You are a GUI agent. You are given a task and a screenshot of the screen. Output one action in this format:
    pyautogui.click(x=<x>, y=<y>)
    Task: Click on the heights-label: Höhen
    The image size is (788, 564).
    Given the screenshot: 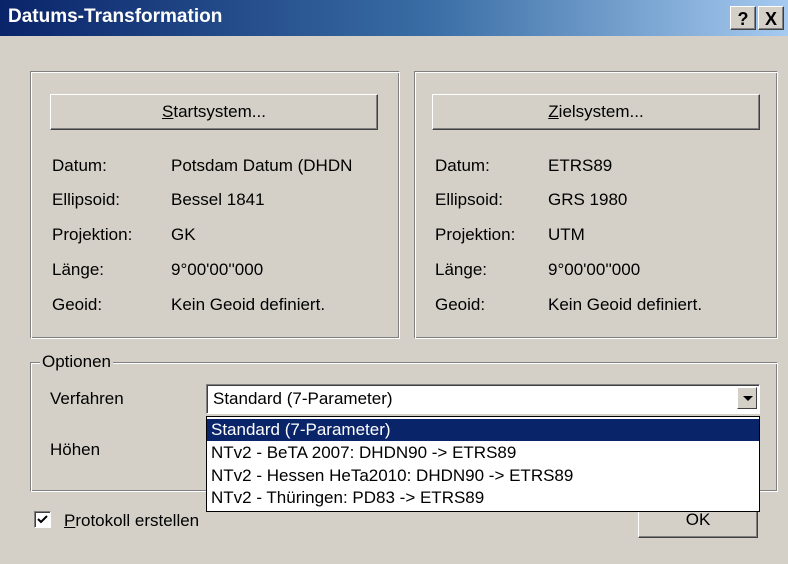 What is the action you would take?
    pyautogui.click(x=75, y=449)
    